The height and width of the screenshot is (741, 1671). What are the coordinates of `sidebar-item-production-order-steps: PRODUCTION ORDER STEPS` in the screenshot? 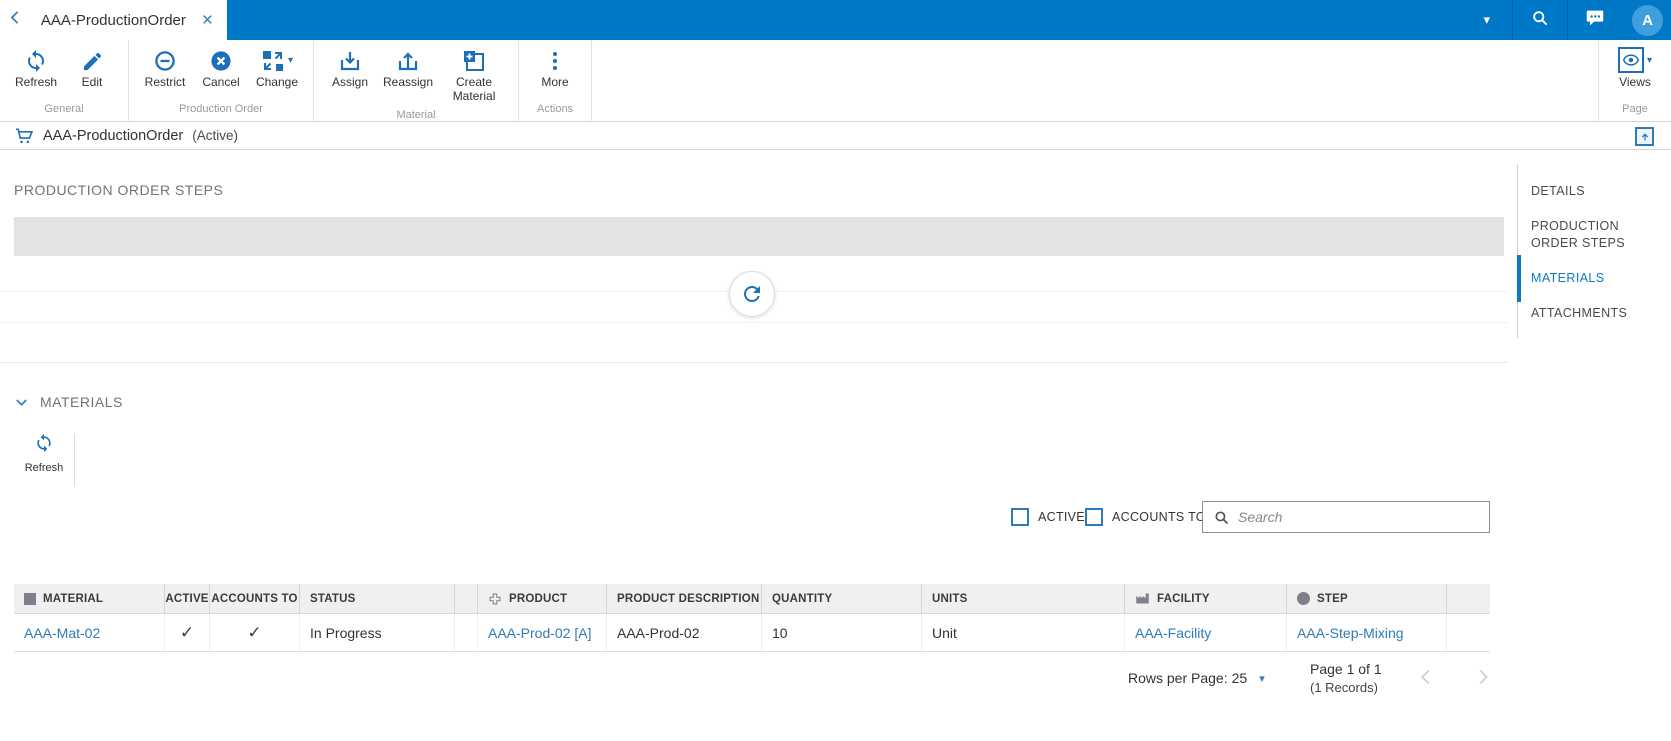 It's located at (1594, 235).